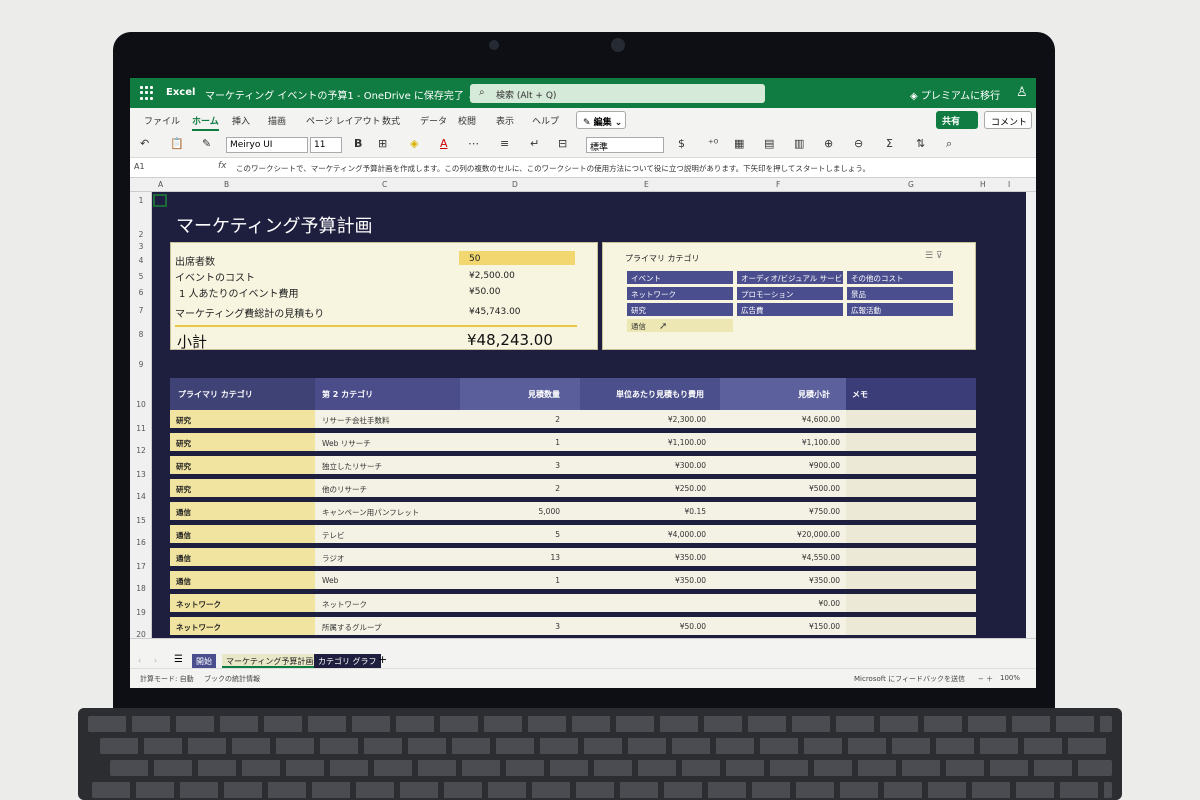  What do you see at coordinates (141, 520) in the screenshot?
I see `row-header: 15` at bounding box center [141, 520].